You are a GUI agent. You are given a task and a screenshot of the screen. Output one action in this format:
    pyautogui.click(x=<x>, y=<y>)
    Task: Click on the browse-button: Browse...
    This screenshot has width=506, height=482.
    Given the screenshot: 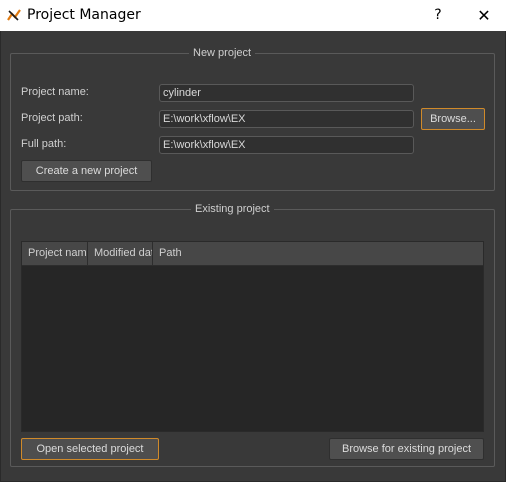 What is the action you would take?
    pyautogui.click(x=453, y=119)
    